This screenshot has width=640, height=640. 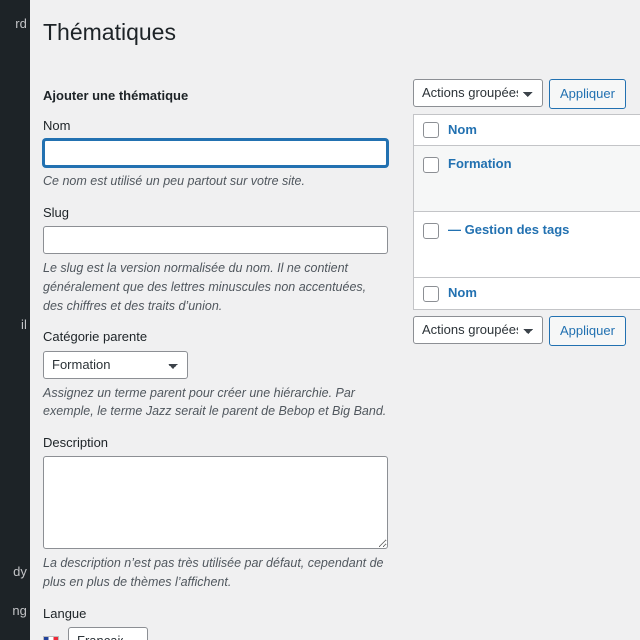 What do you see at coordinates (587, 330) in the screenshot?
I see `apply-button-bottom: Appliquer` at bounding box center [587, 330].